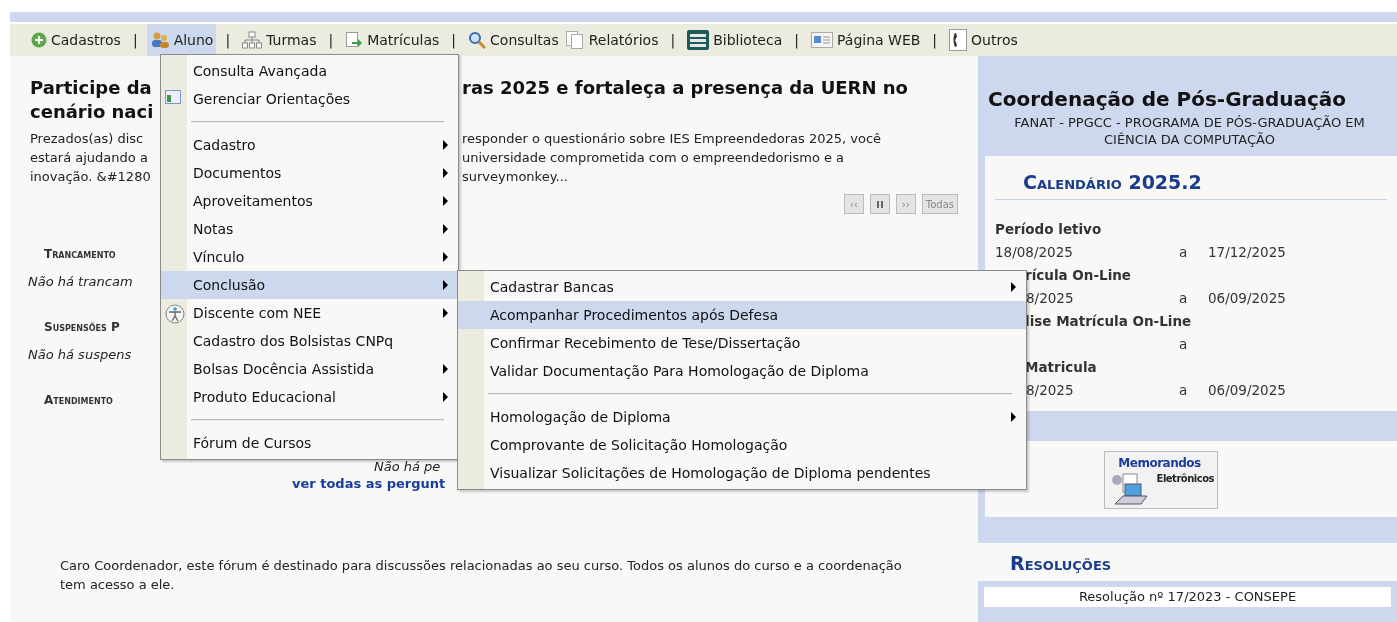 The image size is (1397, 622). I want to click on text-fragment: ras 2025 e fortaleça a presença da UERN no, so click(685, 88).